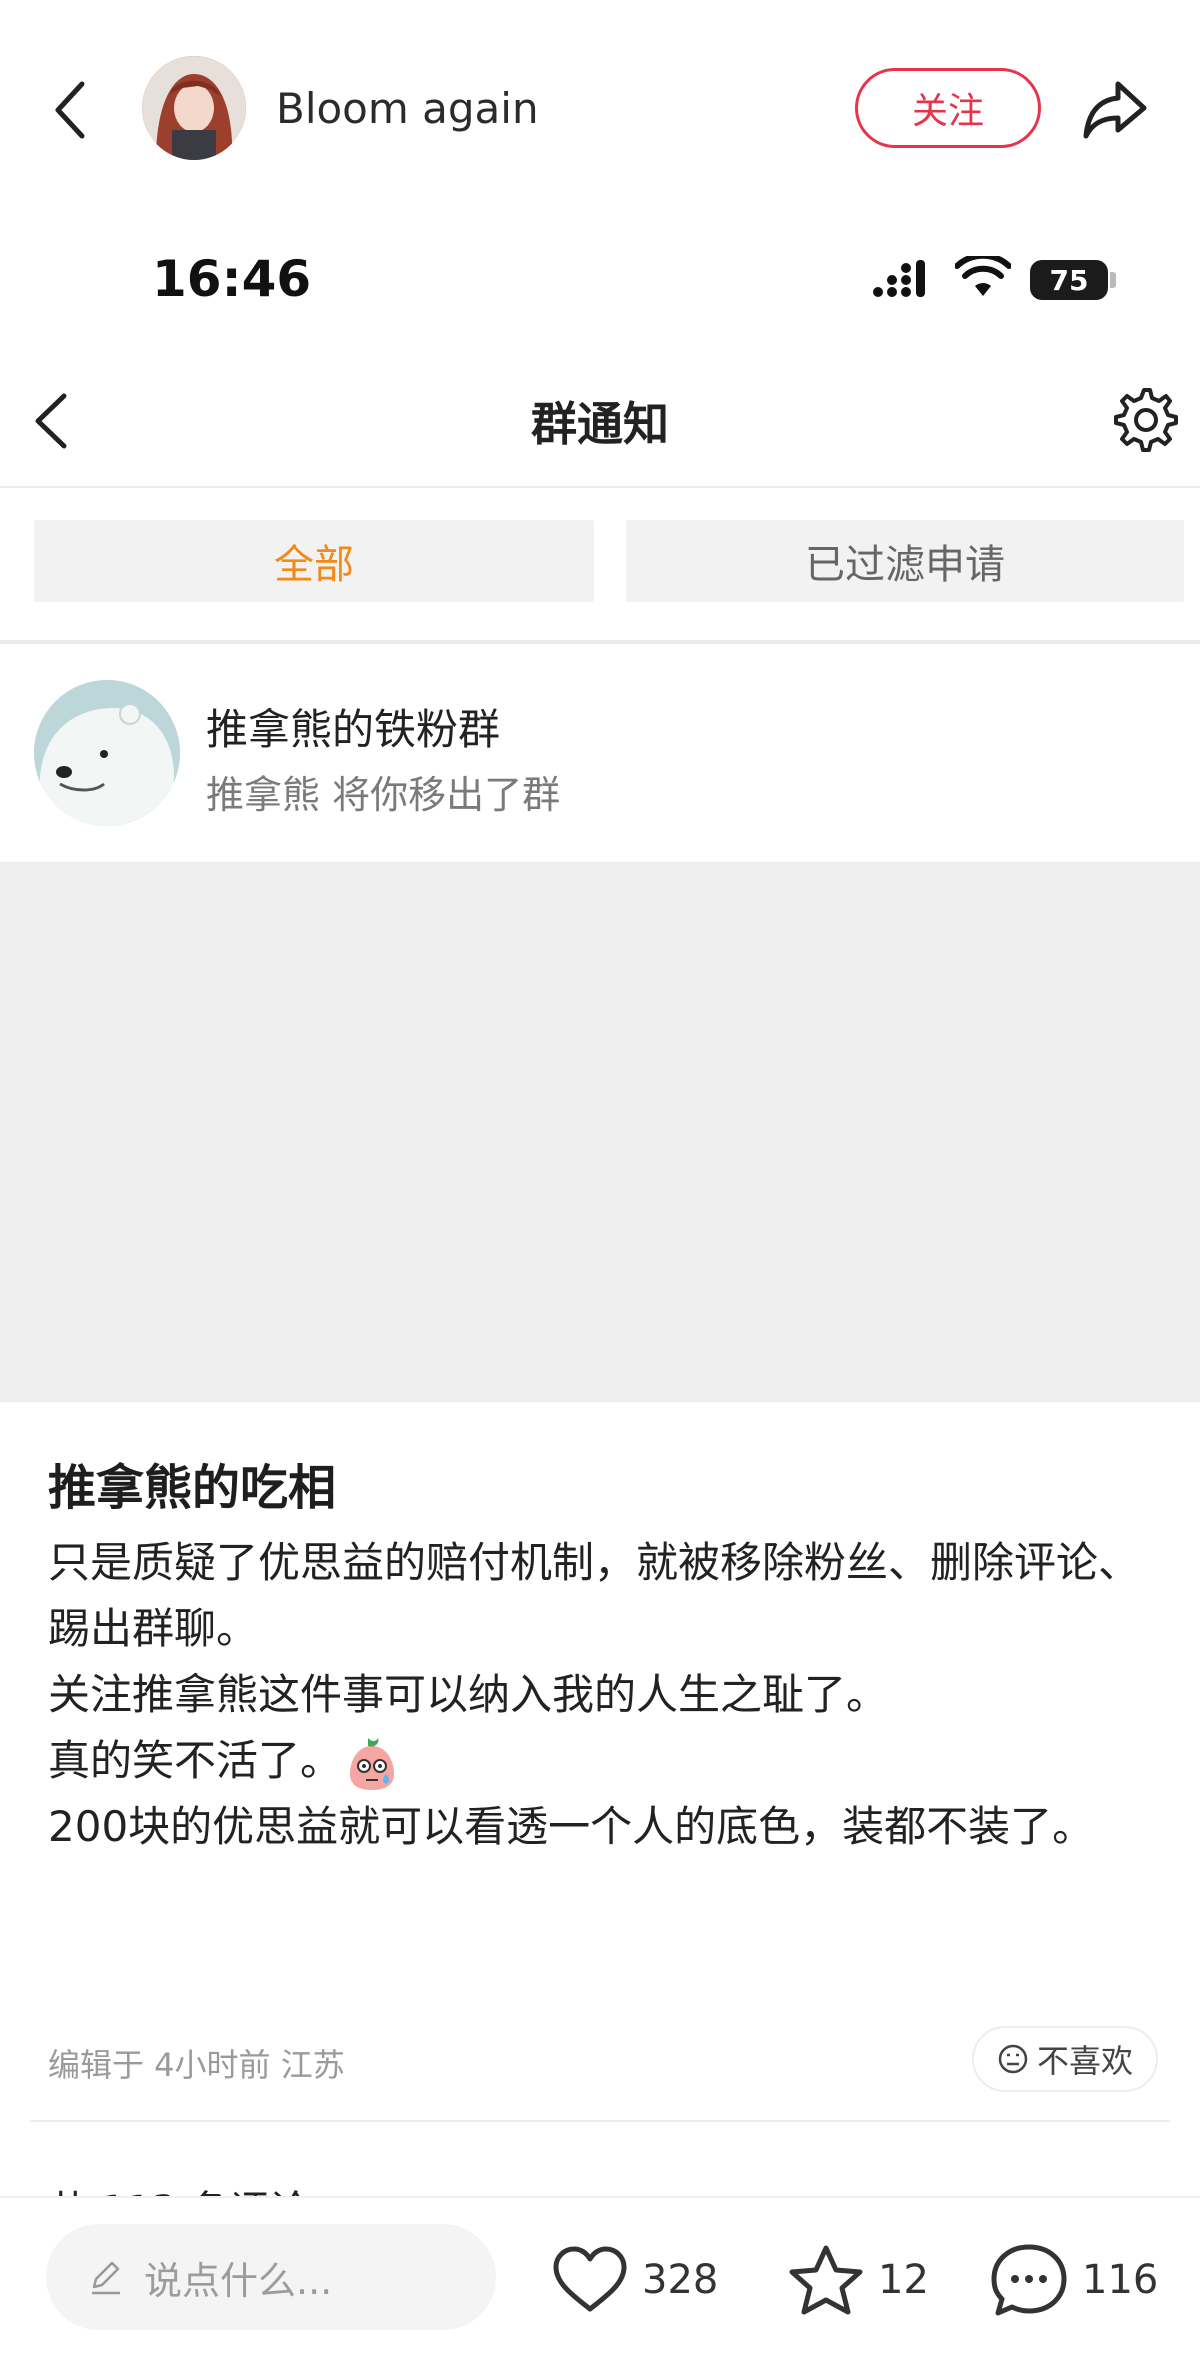 This screenshot has height=2374, width=1200. I want to click on post-meta: 编辑于 4小时前 江苏, so click(196, 2065).